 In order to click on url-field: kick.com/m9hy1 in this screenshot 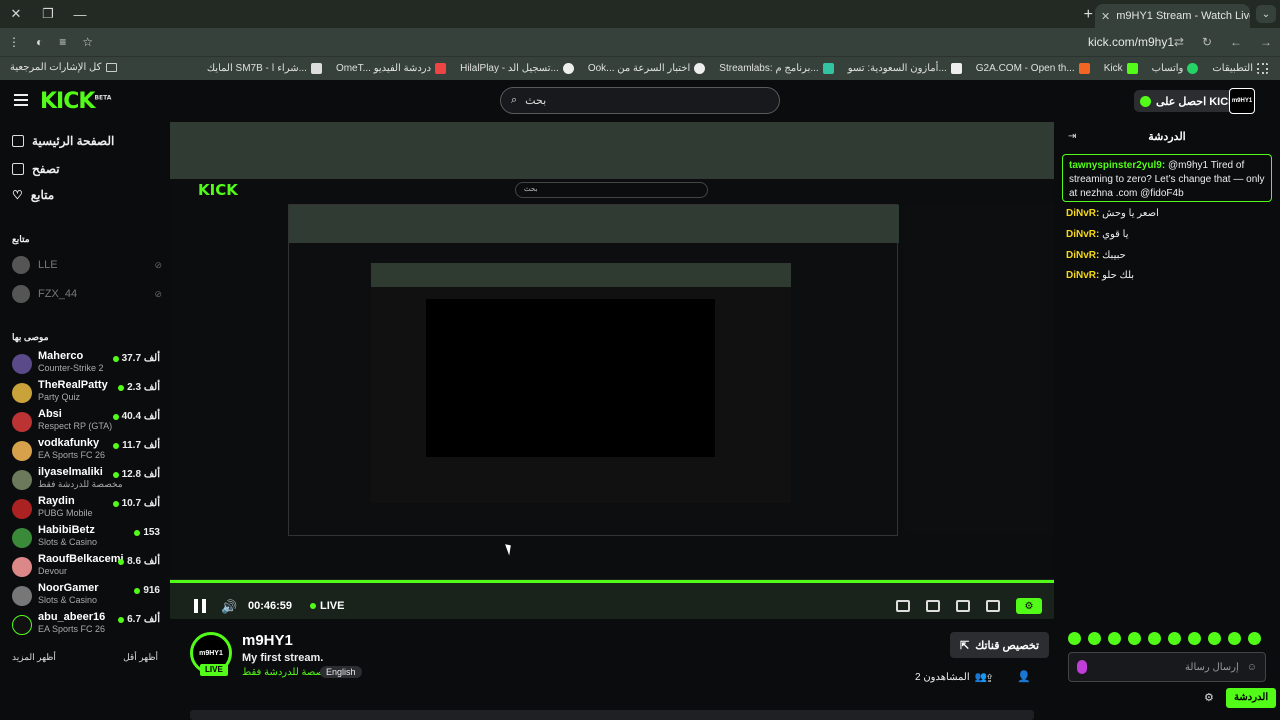, I will do `click(1131, 42)`.